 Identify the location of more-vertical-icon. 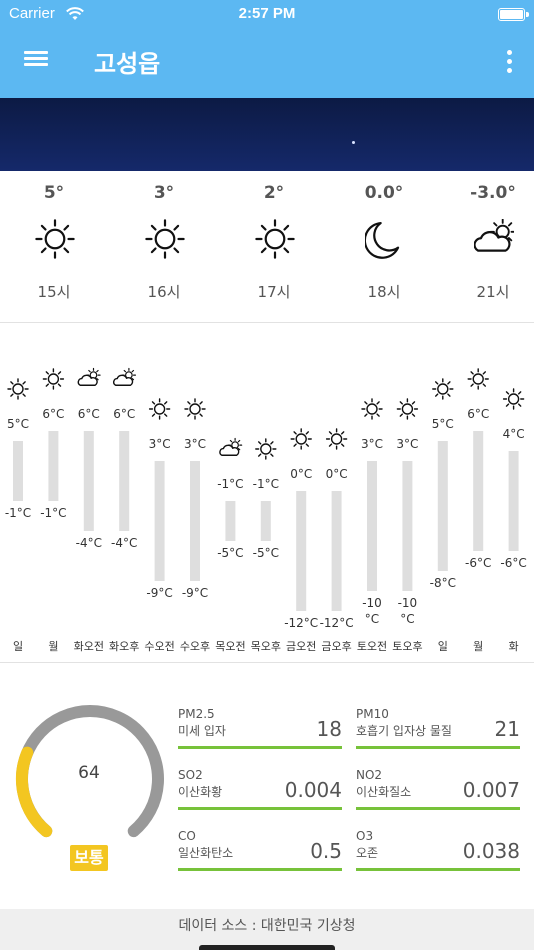
(509, 52).